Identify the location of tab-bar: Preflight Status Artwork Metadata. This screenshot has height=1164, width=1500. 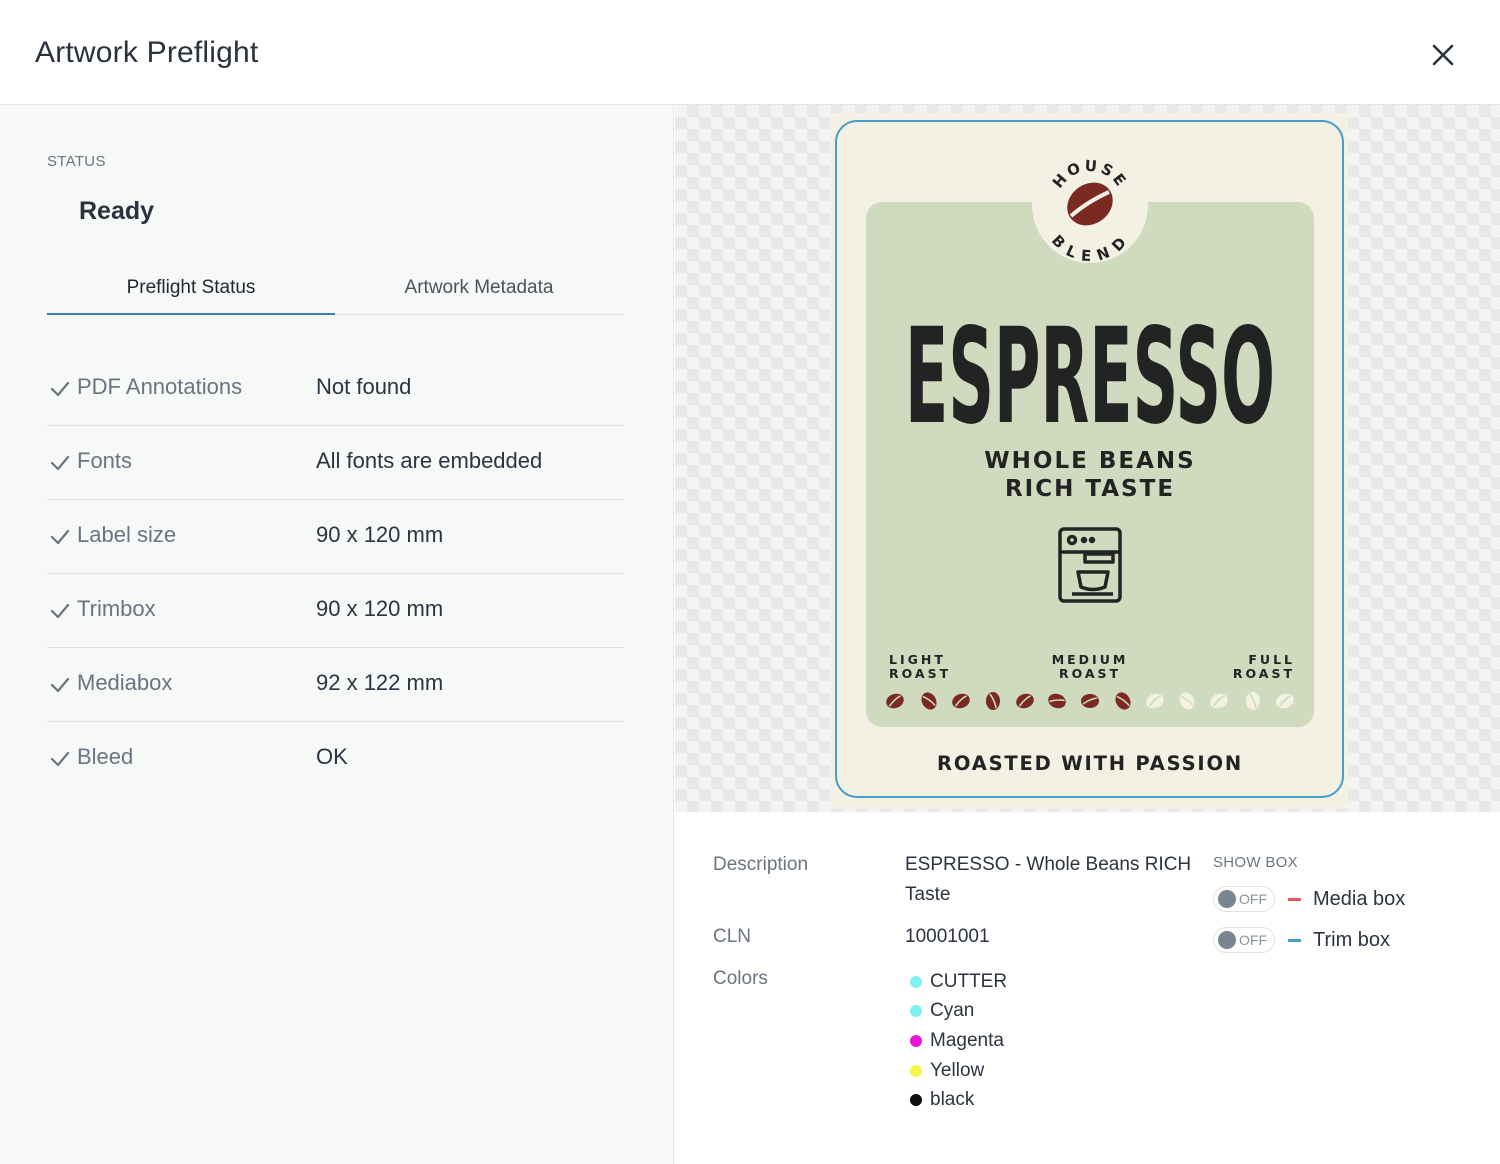
(335, 290).